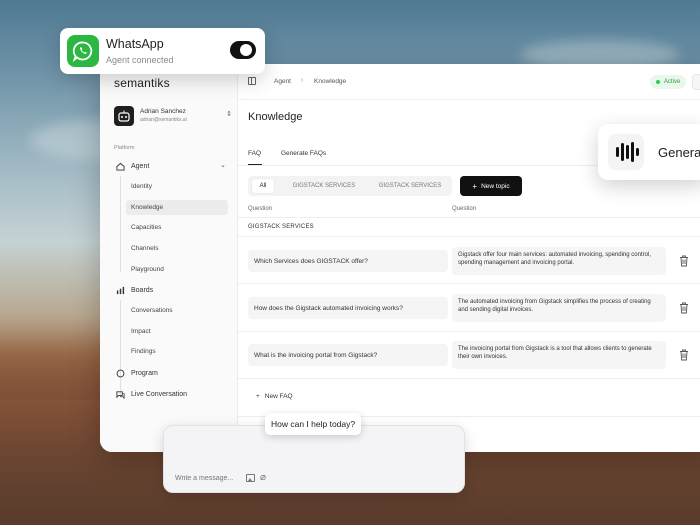 This screenshot has width=700, height=525. Describe the element at coordinates (135, 44) in the screenshot. I see `whatsapp-title: WhatsApp` at that location.